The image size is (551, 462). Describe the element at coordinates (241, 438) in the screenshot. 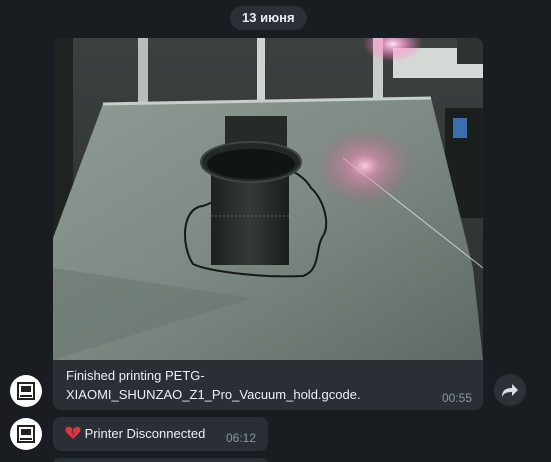

I see `message-time: 06:12` at that location.